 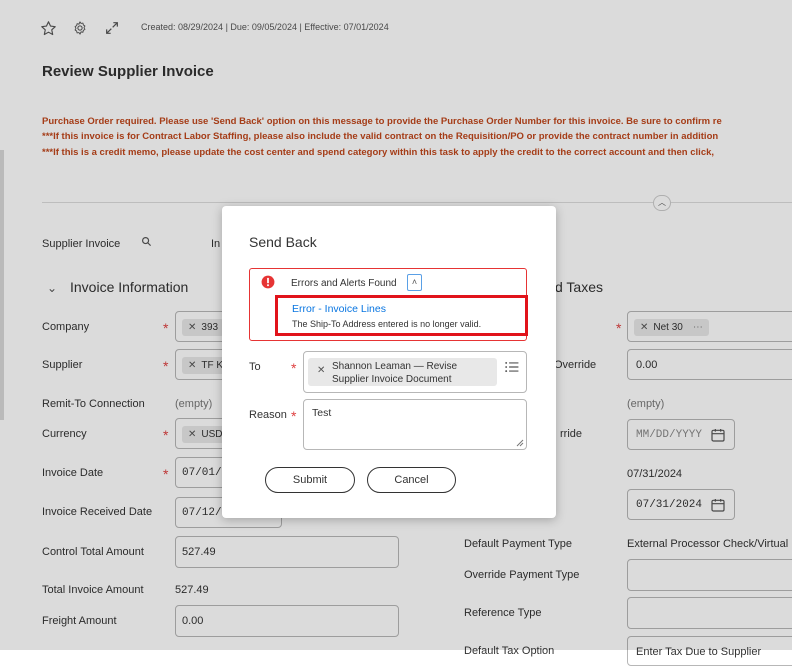 I want to click on errors-header: Errors and Alerts Found, so click(x=344, y=283).